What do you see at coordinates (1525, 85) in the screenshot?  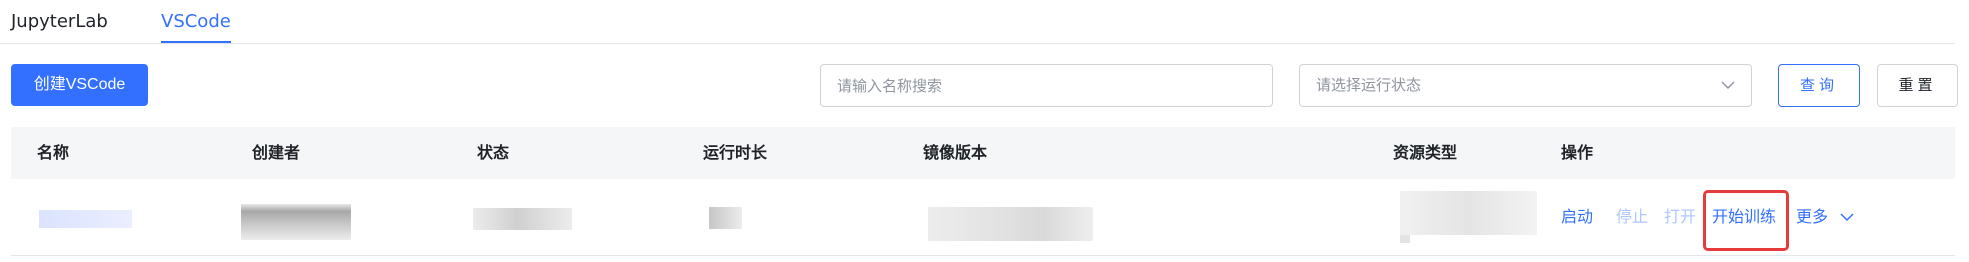 I see `status-select: 请选择运行状态` at bounding box center [1525, 85].